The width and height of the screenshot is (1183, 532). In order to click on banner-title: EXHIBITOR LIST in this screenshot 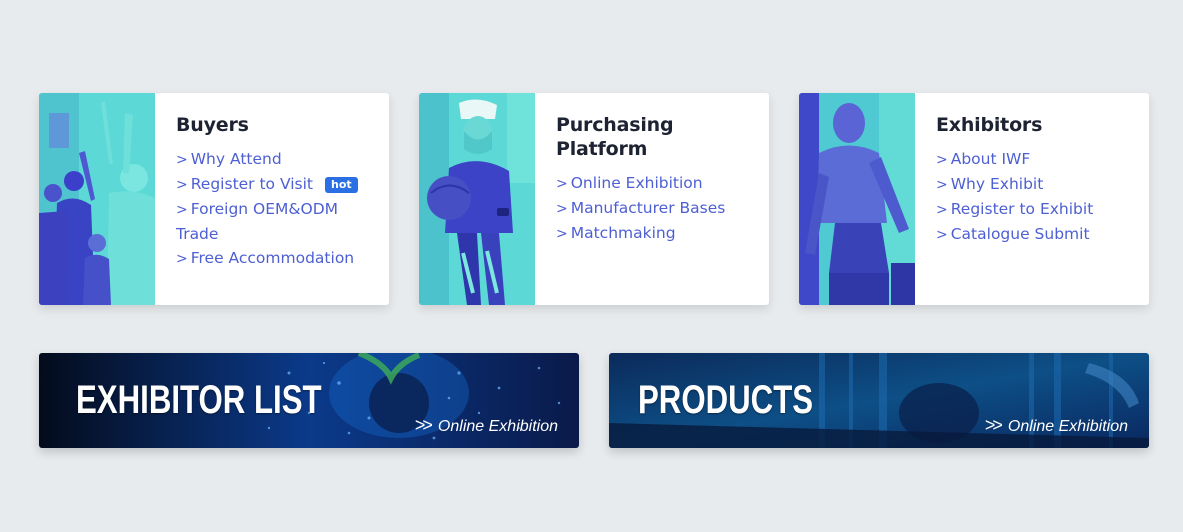, I will do `click(199, 400)`.